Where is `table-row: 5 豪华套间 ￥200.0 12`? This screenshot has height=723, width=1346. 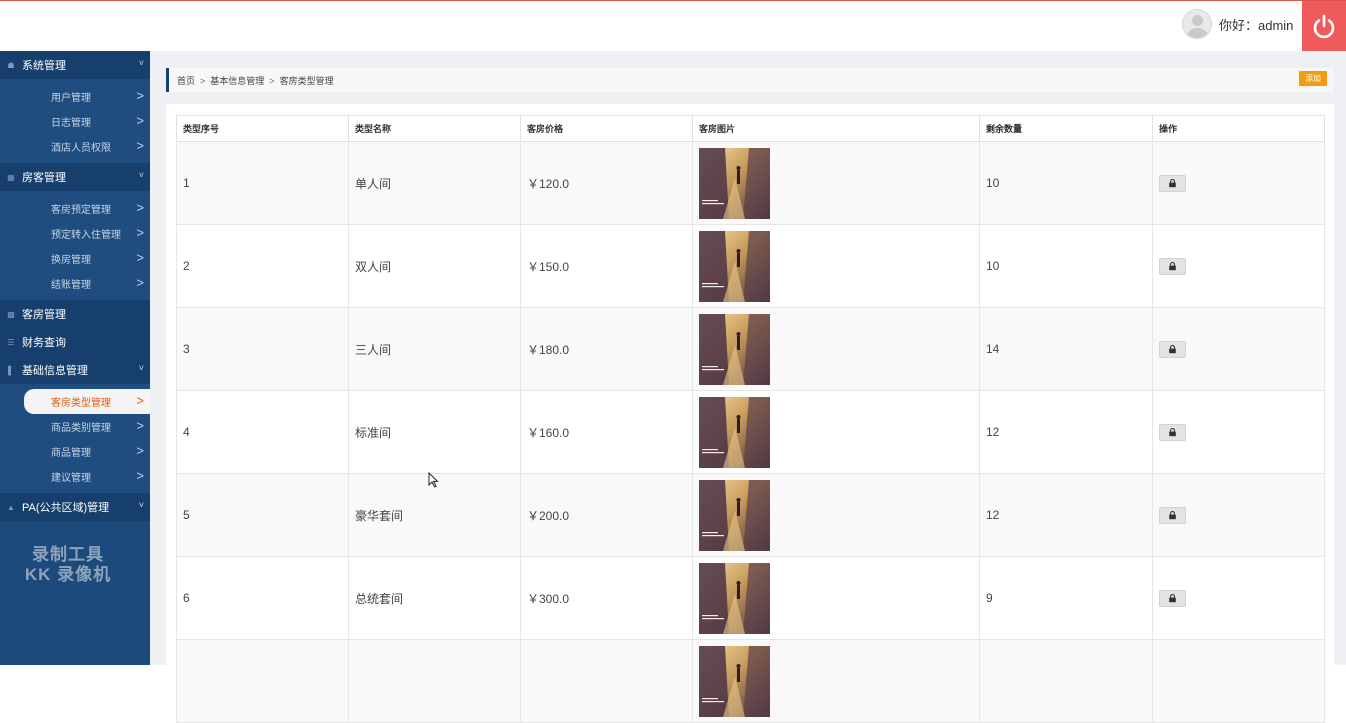
table-row: 5 豪华套间 ￥200.0 12 is located at coordinates (750, 515).